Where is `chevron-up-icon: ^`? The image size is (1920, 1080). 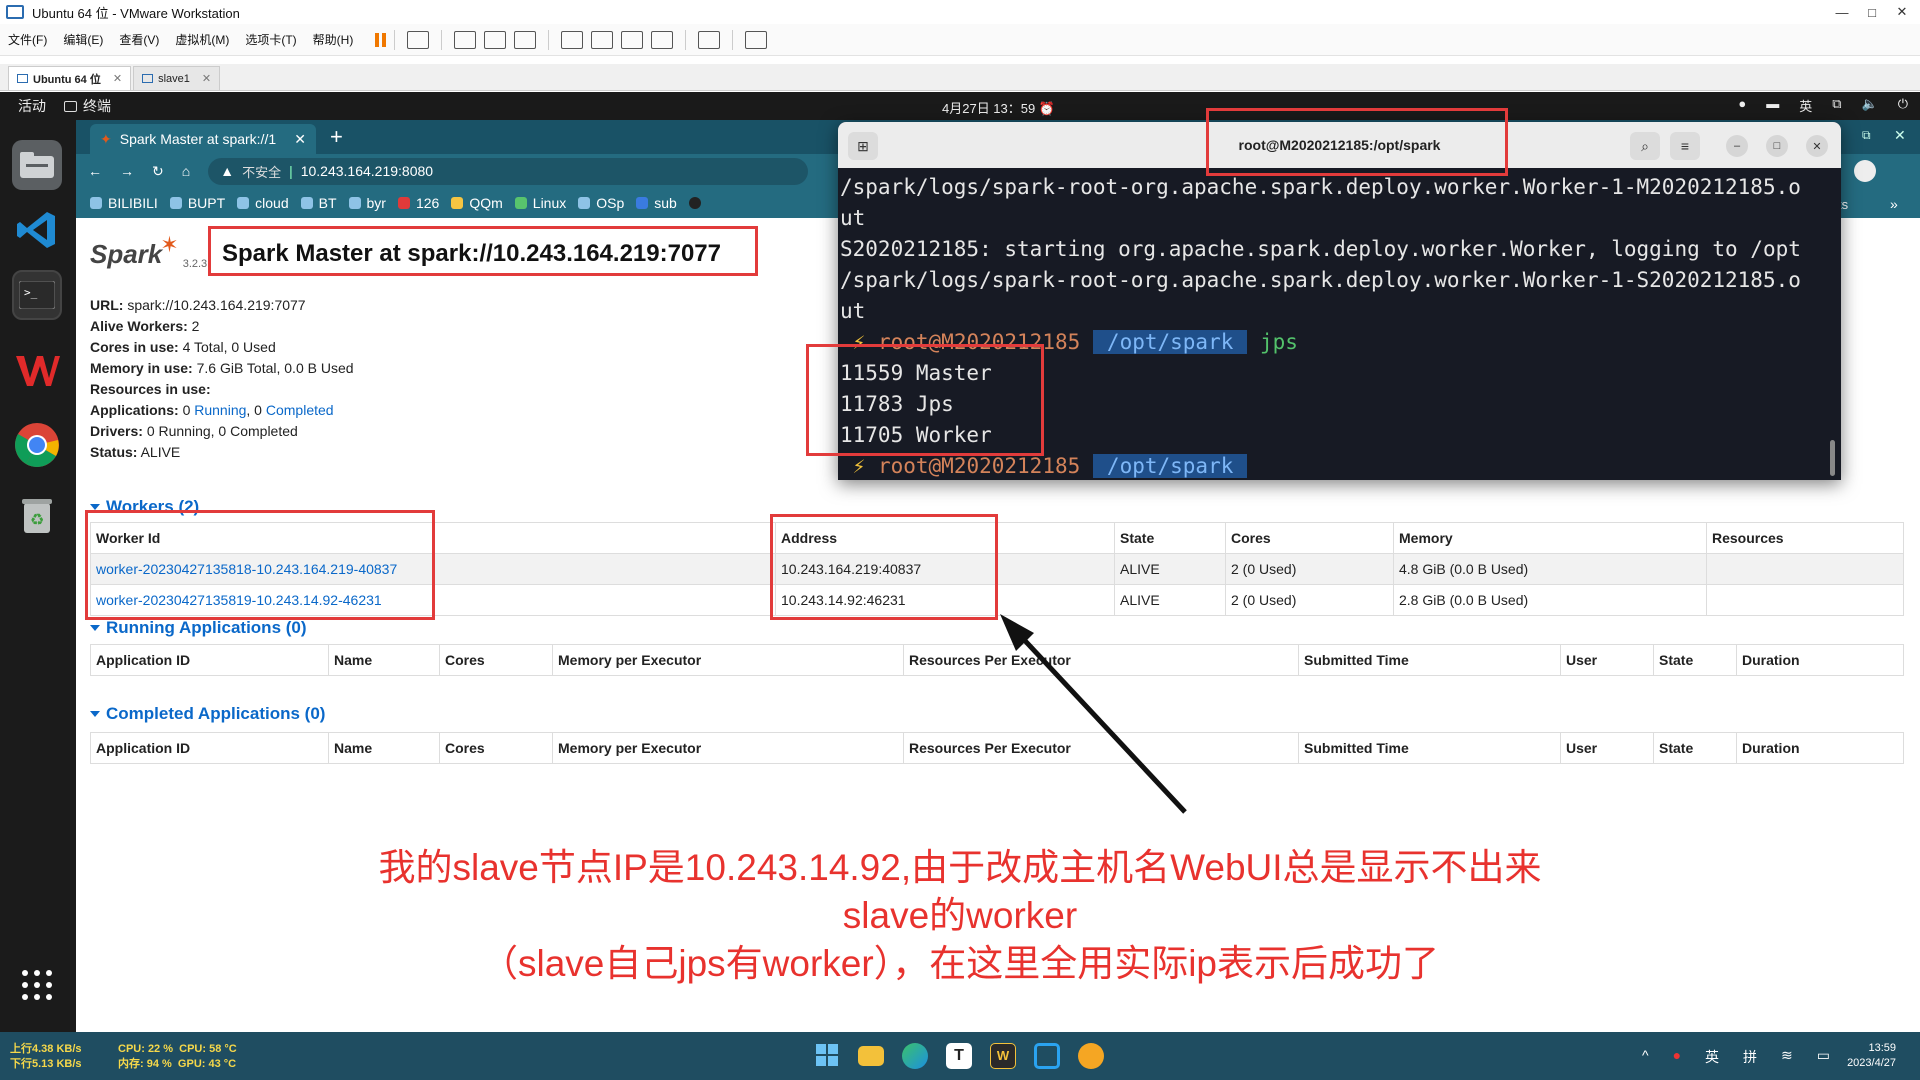 chevron-up-icon: ^ is located at coordinates (1645, 1057).